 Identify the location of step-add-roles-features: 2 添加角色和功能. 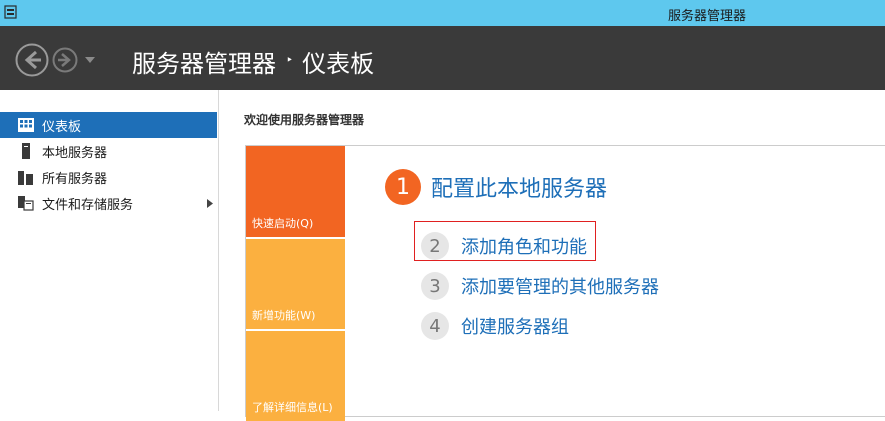
(504, 246).